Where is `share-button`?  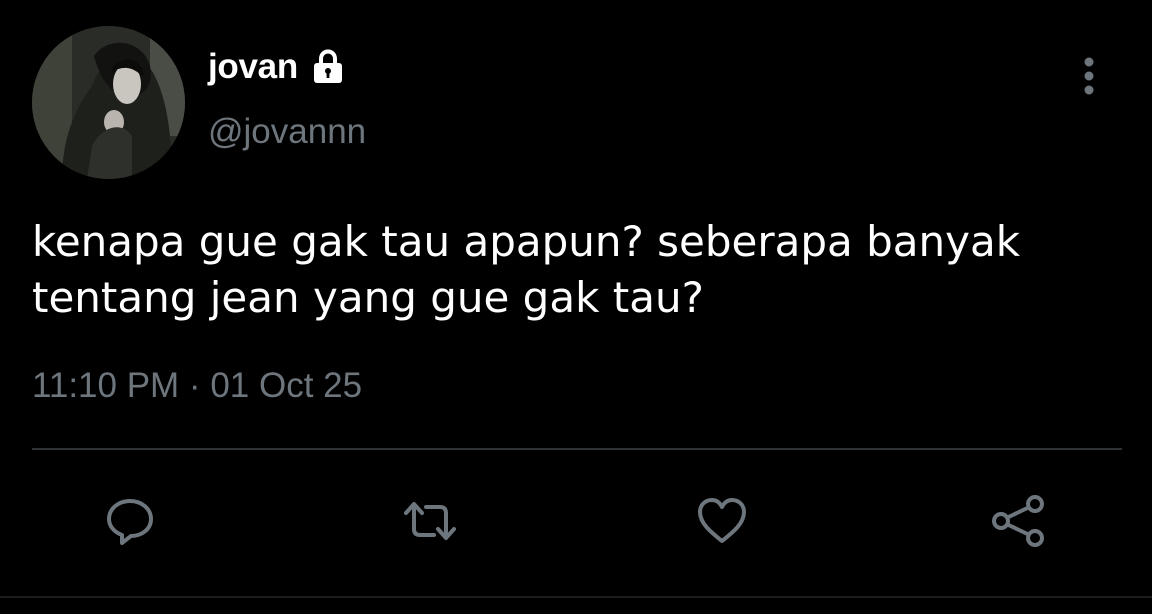 share-button is located at coordinates (1018, 521).